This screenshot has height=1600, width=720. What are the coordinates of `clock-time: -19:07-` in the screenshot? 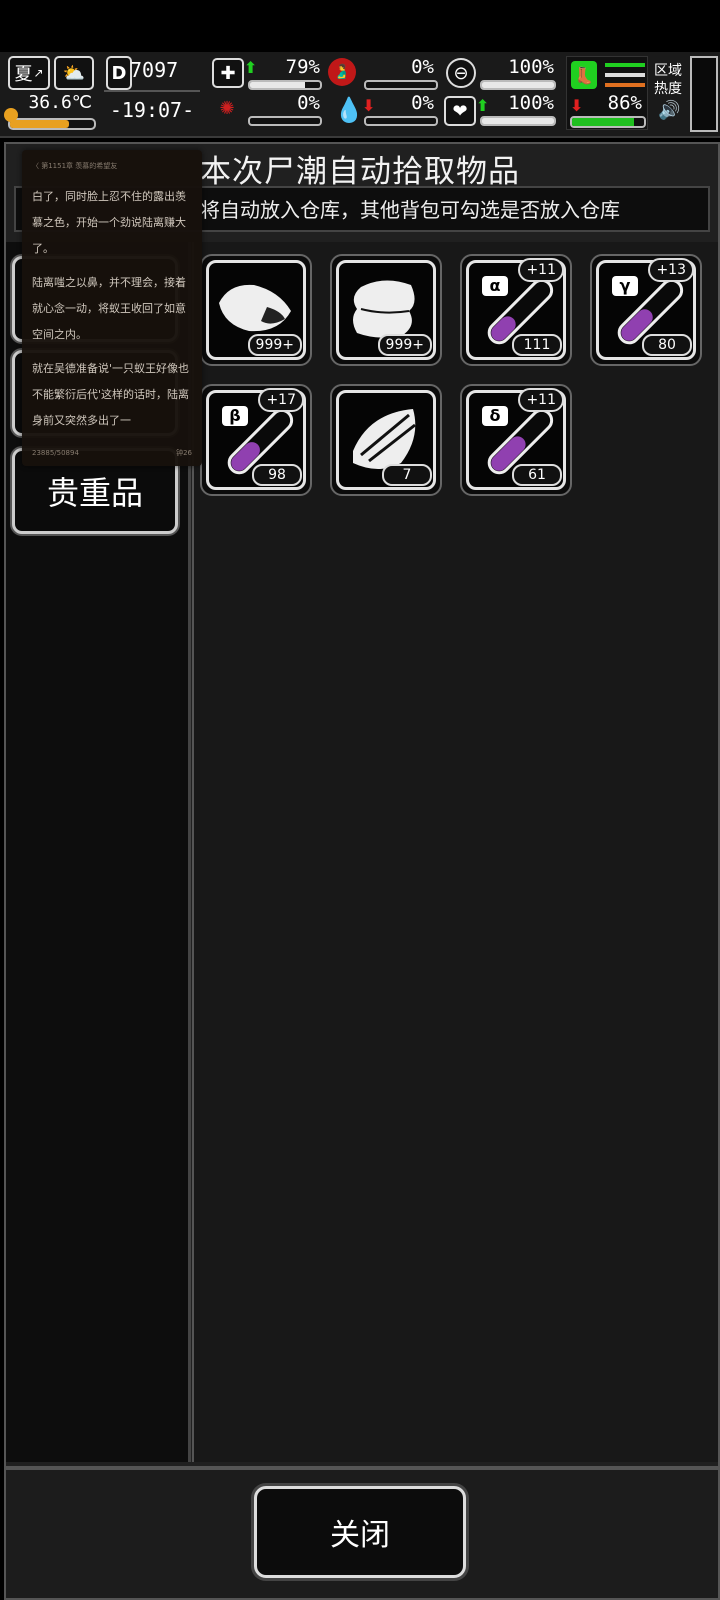 It's located at (152, 110).